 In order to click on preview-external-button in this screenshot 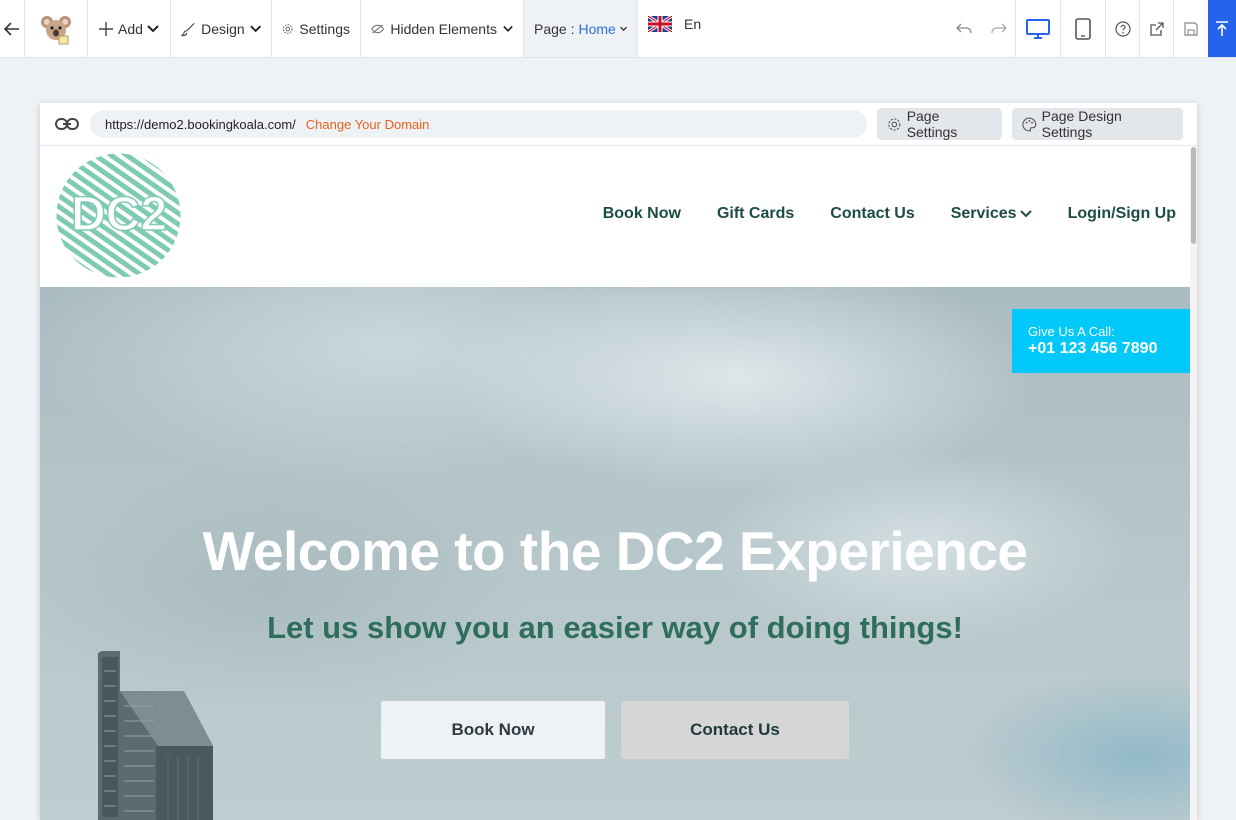, I will do `click(1157, 28)`.